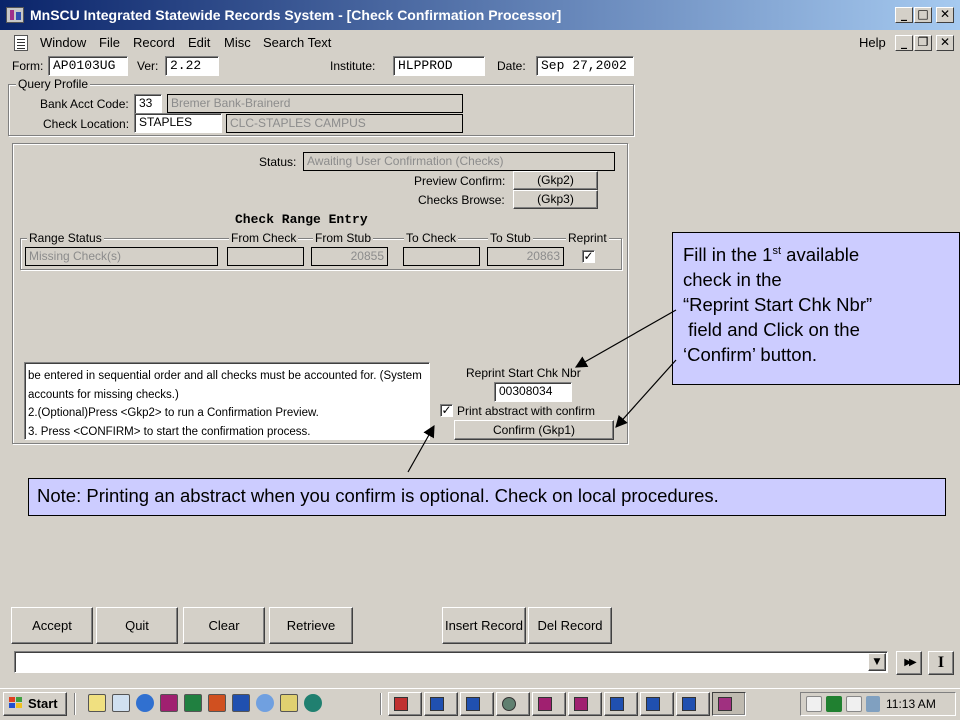 The width and height of the screenshot is (960, 720). Describe the element at coordinates (178, 123) in the screenshot. I see `check-location-code-field: STAPLES` at that location.